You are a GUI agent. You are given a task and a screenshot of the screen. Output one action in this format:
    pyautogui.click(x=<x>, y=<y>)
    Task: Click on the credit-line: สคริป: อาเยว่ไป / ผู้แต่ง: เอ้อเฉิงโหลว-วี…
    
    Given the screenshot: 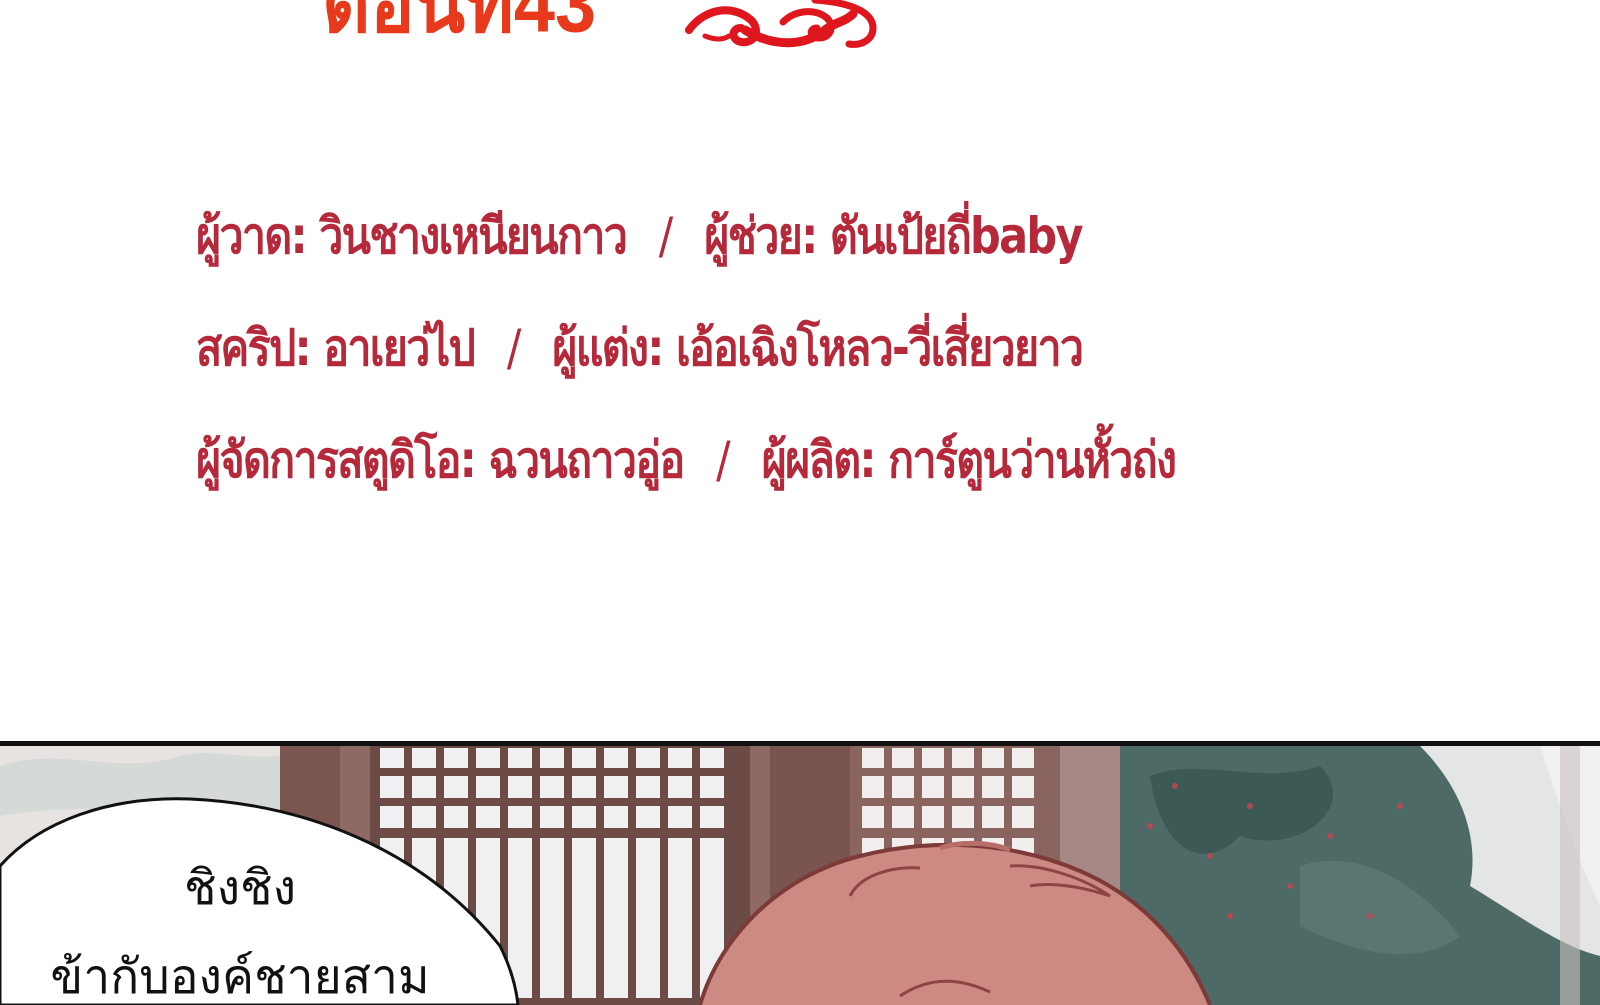 What is the action you would take?
    pyautogui.click(x=685, y=348)
    